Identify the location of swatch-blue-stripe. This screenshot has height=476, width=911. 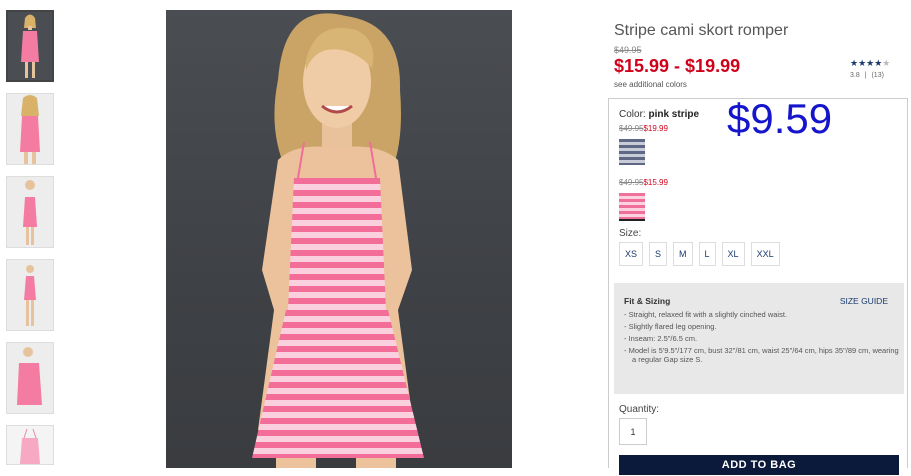
(632, 152).